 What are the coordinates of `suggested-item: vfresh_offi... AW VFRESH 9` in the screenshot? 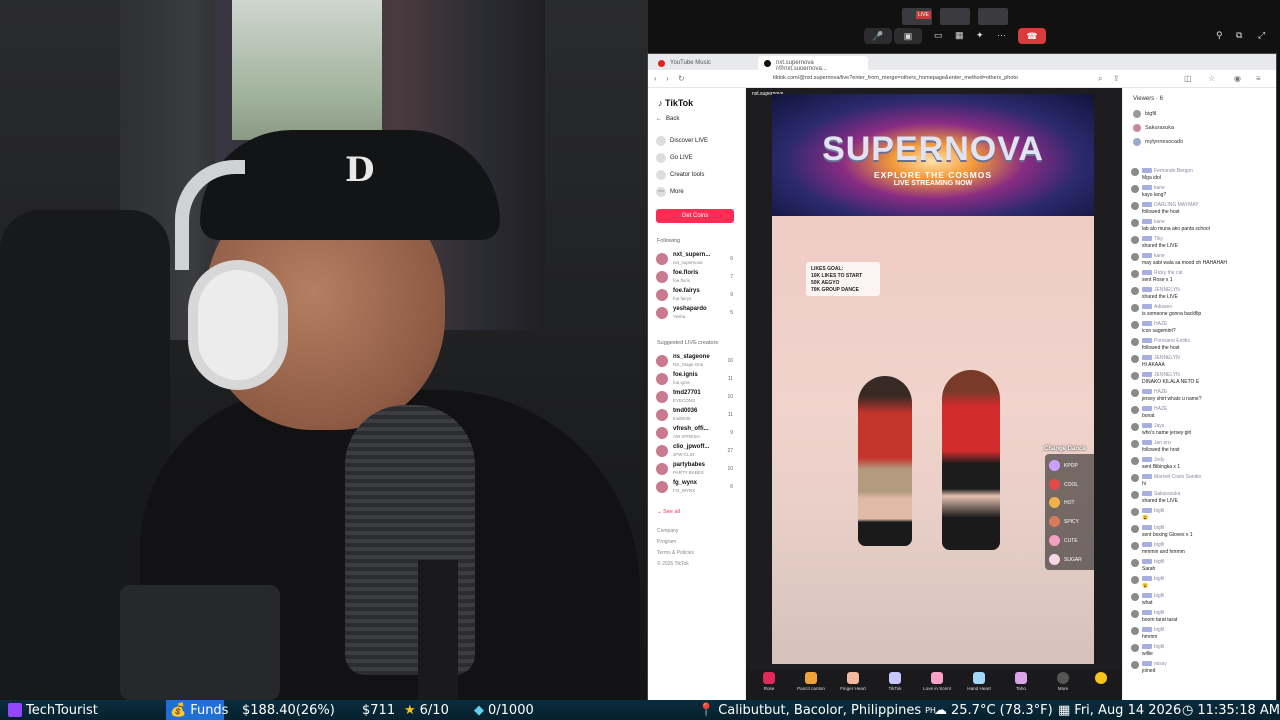 It's located at (698, 434).